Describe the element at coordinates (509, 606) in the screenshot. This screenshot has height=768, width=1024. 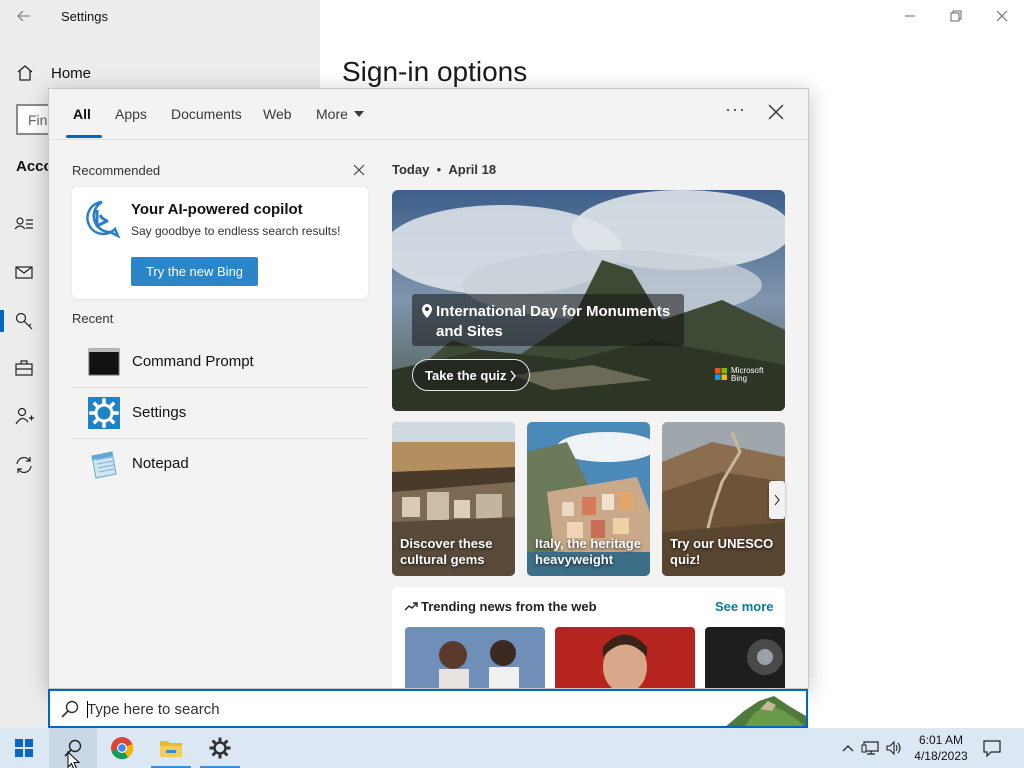
I see `trending-label: Trending news from the web` at that location.